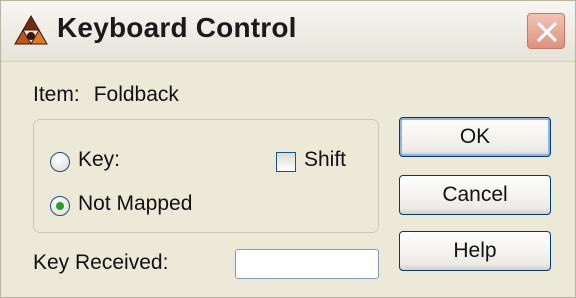  I want to click on shift-checkbox, so click(286, 162).